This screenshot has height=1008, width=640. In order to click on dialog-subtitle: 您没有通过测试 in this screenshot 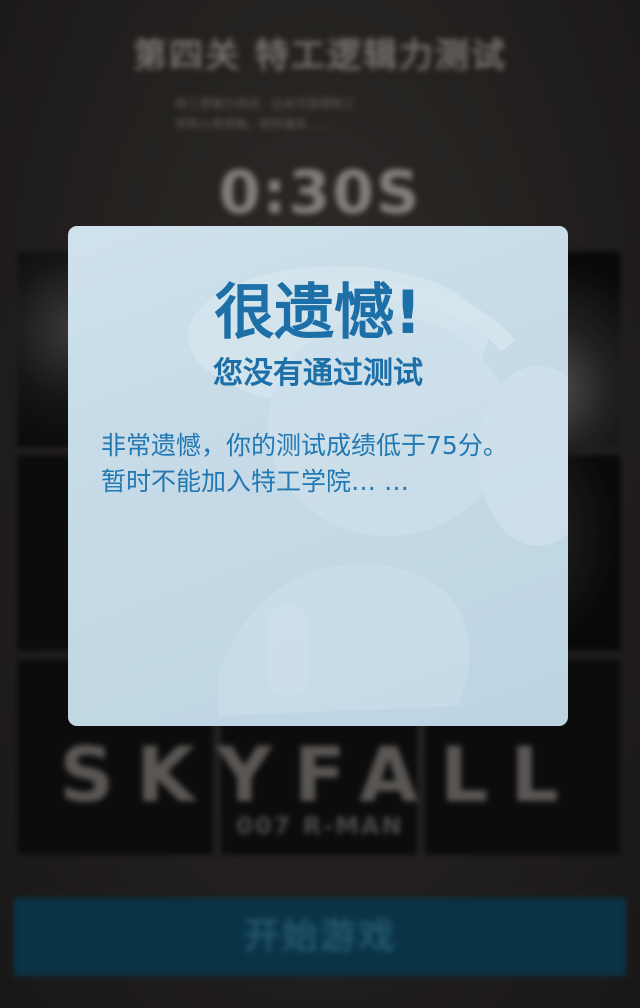, I will do `click(318, 373)`.